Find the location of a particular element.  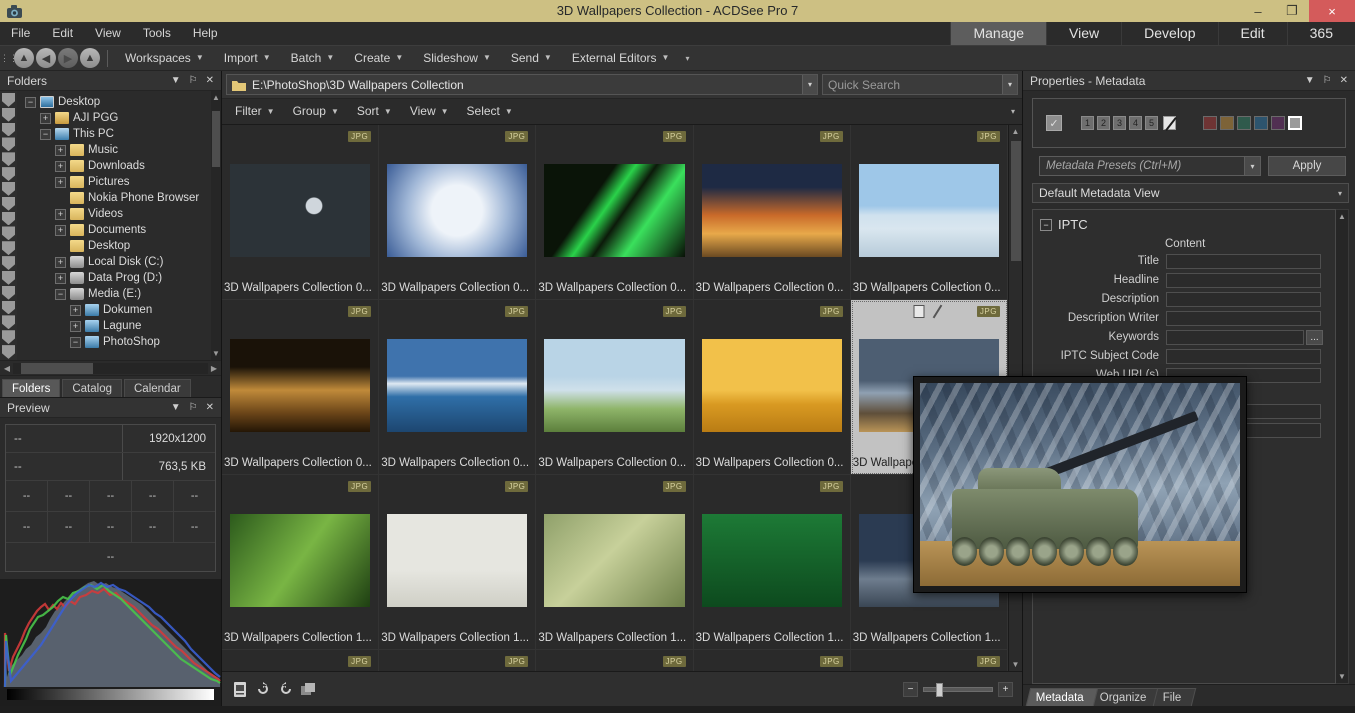

home-icon: ▲ is located at coordinates (24, 58).